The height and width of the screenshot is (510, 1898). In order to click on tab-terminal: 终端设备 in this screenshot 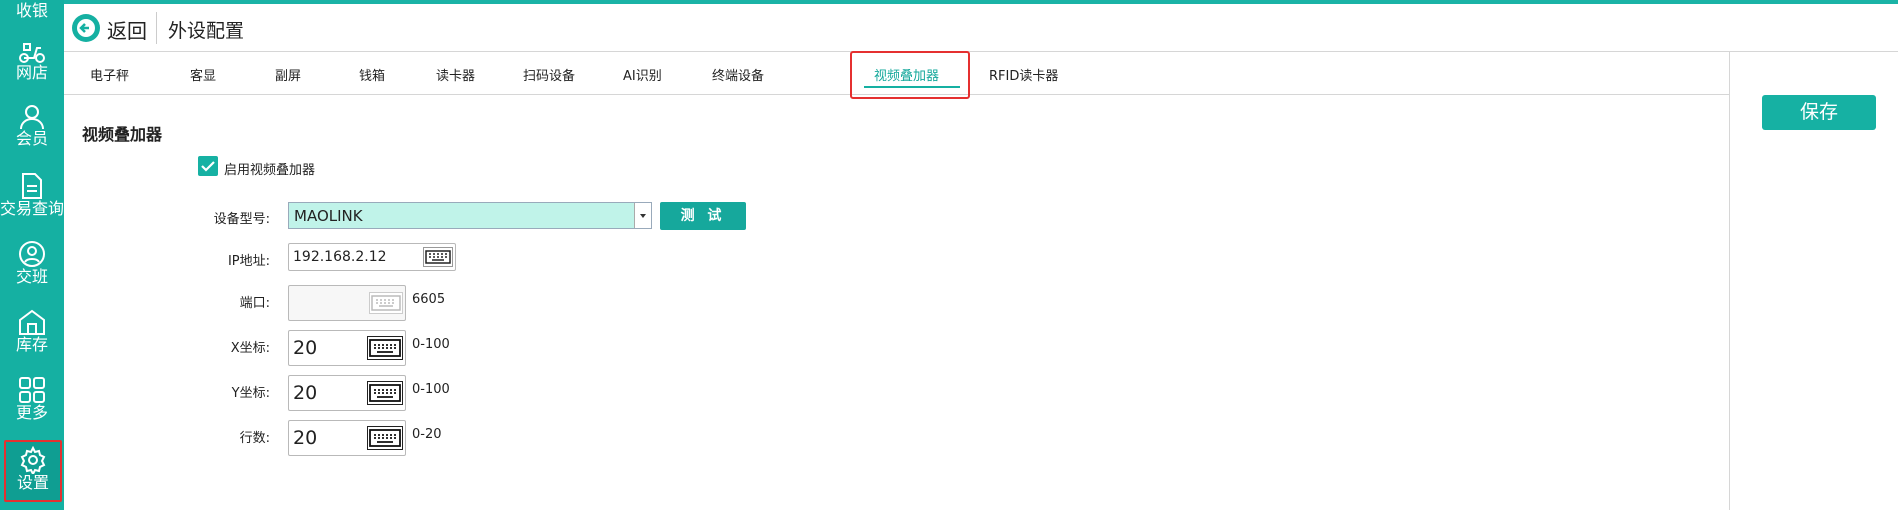, I will do `click(738, 74)`.